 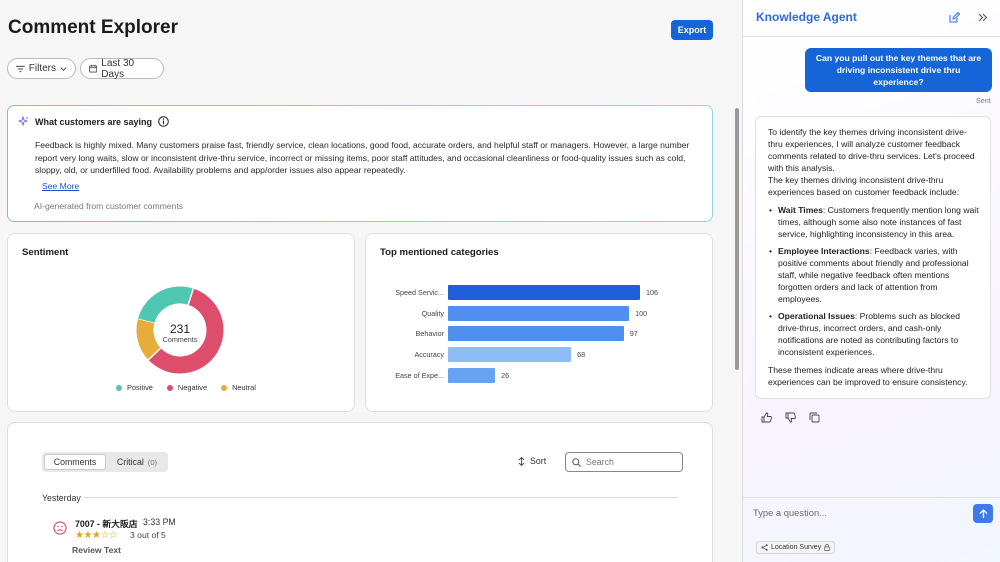 I want to click on filter-icon, so click(x=20, y=68).